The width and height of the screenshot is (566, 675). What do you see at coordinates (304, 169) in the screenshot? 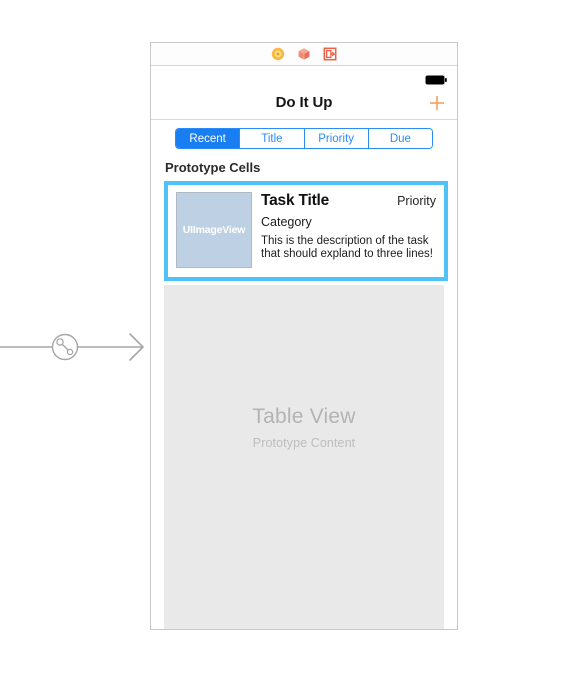
I see `prototype-cells-header: Prototype Cells` at bounding box center [304, 169].